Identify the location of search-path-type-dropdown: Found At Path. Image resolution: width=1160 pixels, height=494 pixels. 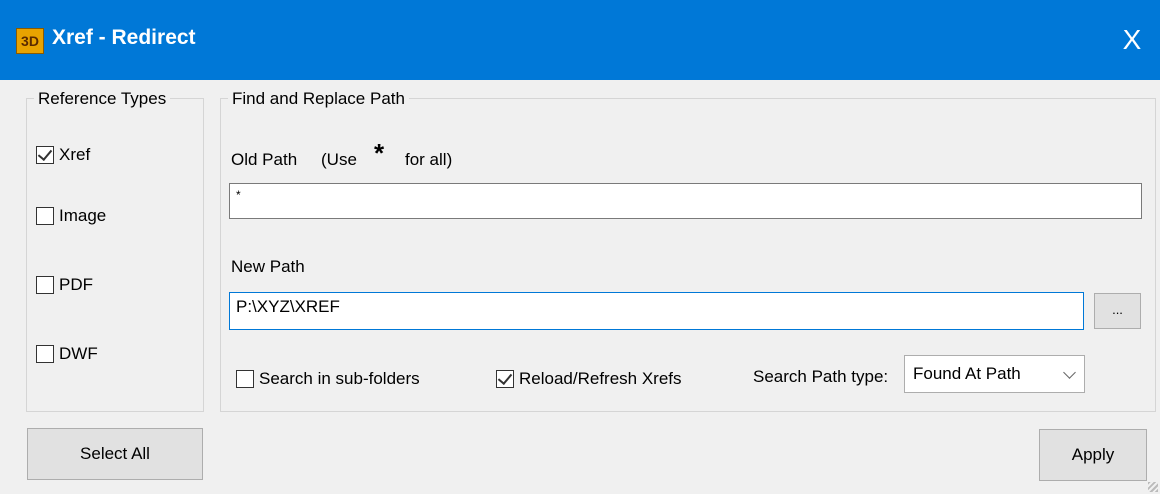
(994, 374).